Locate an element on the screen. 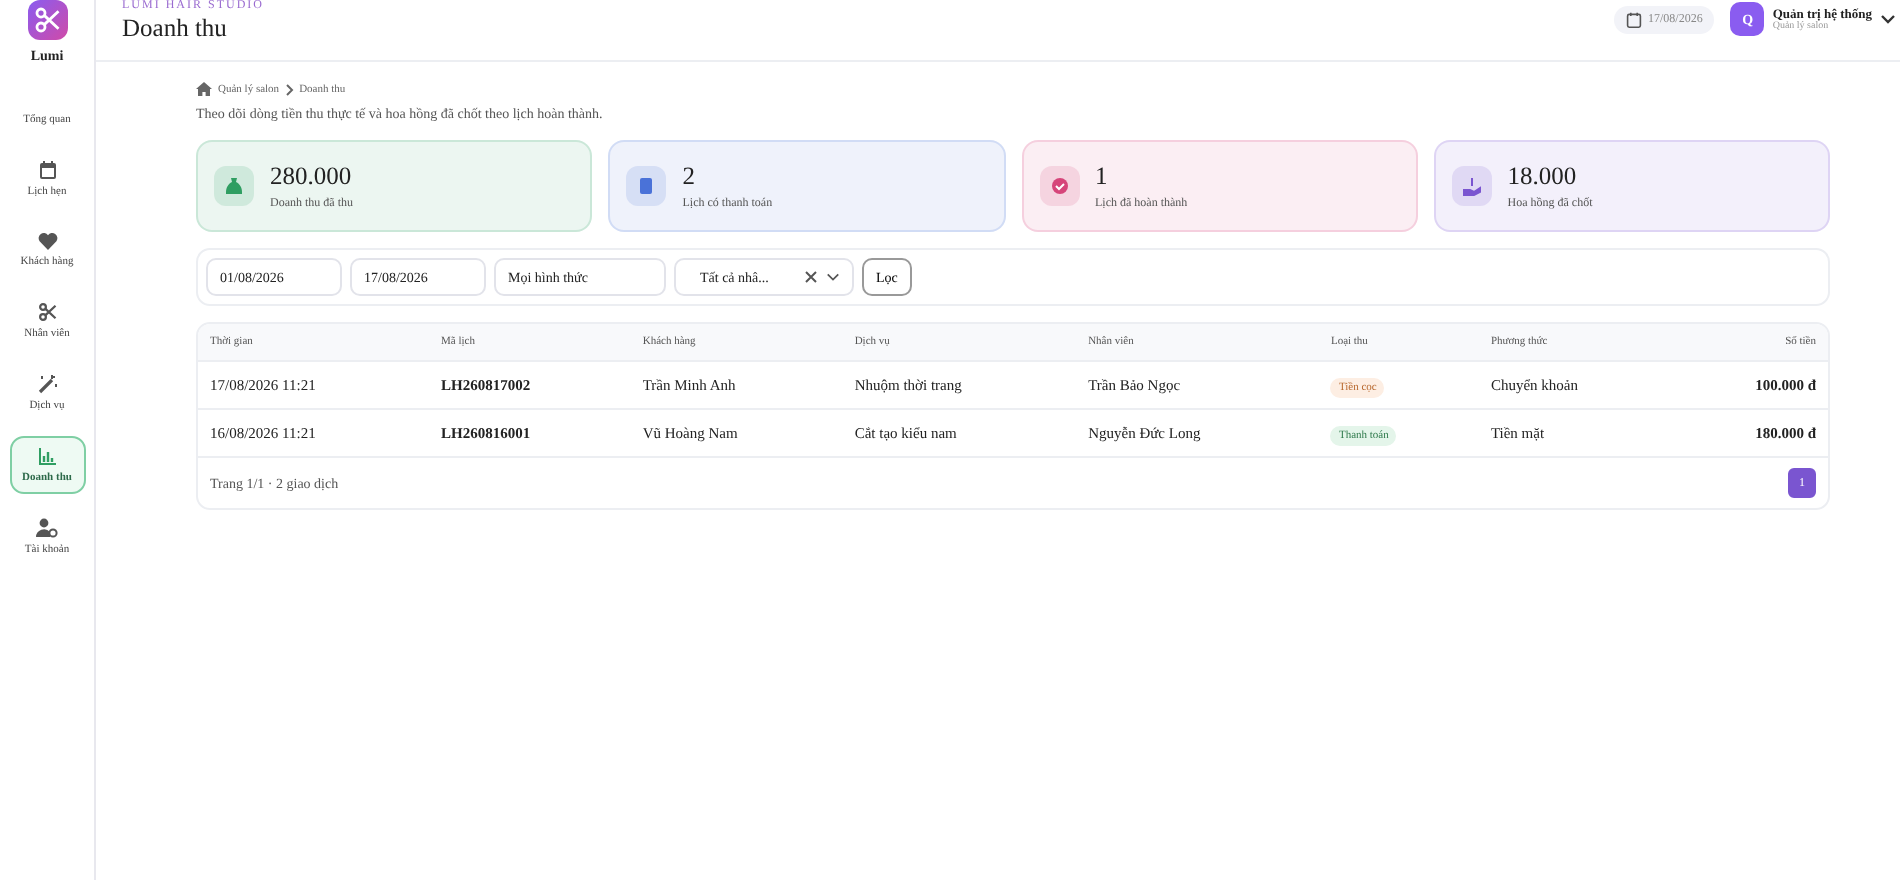  scissors-logo-icon is located at coordinates (47, 20).